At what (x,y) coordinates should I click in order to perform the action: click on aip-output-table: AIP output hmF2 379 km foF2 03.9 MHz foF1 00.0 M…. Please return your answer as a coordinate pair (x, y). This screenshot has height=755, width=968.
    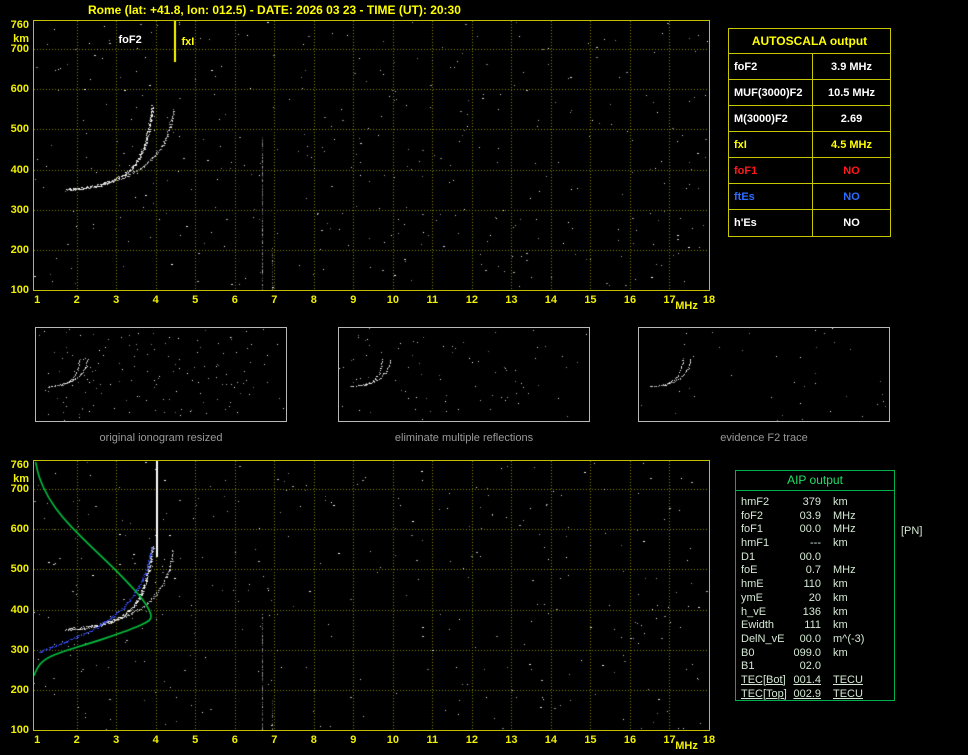
    Looking at the image, I should click on (815, 585).